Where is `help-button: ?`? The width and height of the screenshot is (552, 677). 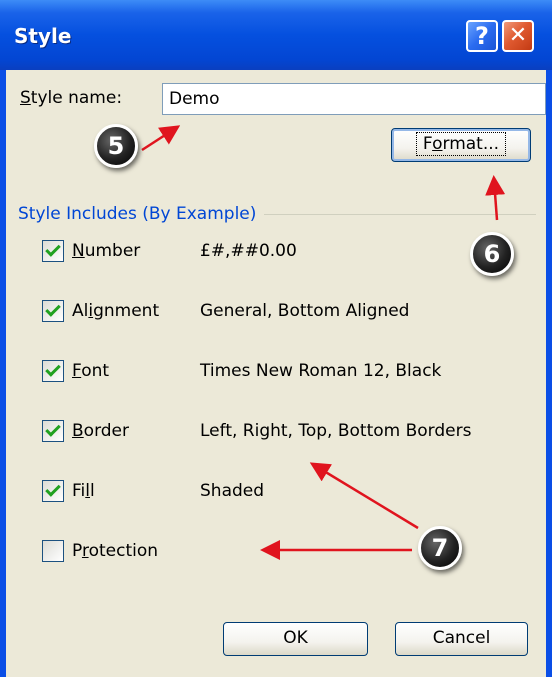 help-button: ? is located at coordinates (482, 36).